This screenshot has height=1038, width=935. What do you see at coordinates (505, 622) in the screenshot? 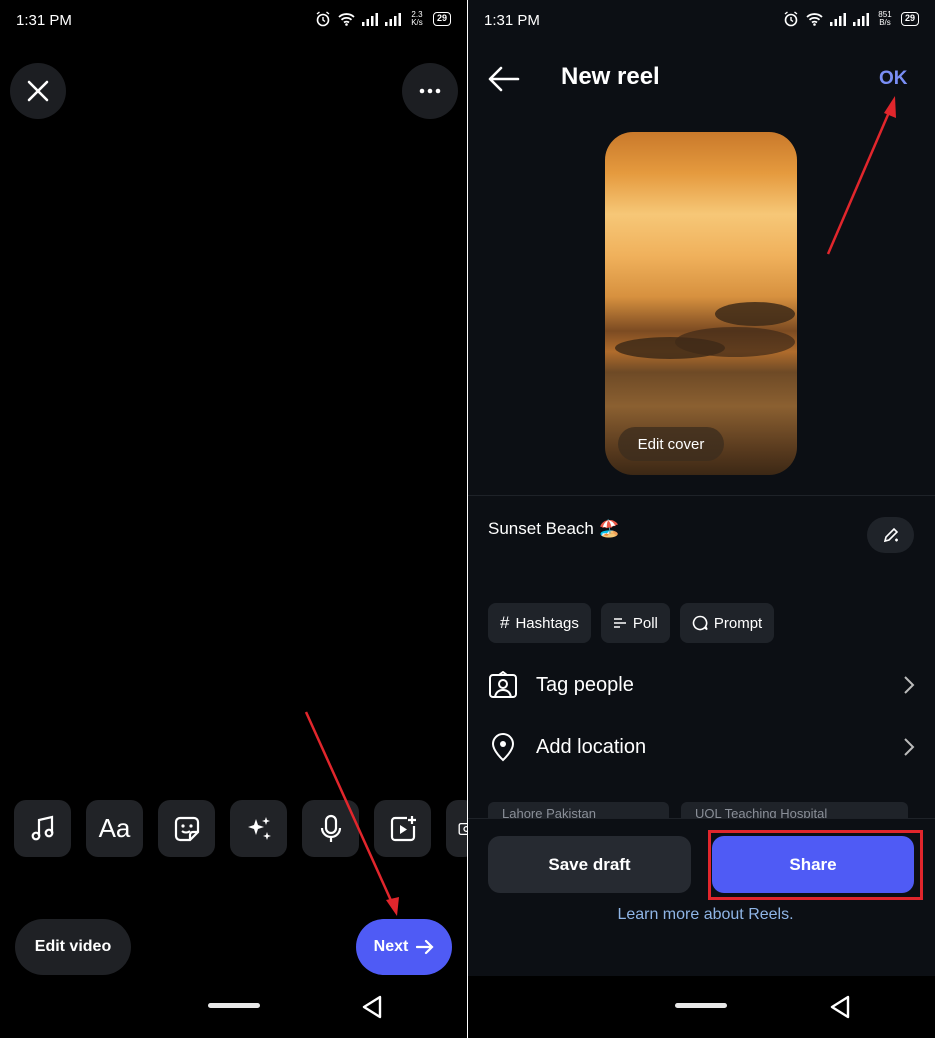
I see `hash-icon: #` at bounding box center [505, 622].